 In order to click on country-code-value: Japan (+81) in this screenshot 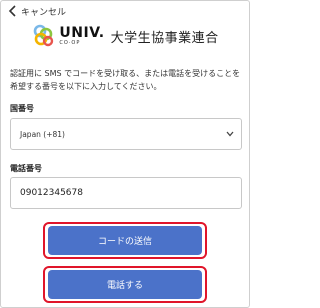, I will do `click(42, 134)`.